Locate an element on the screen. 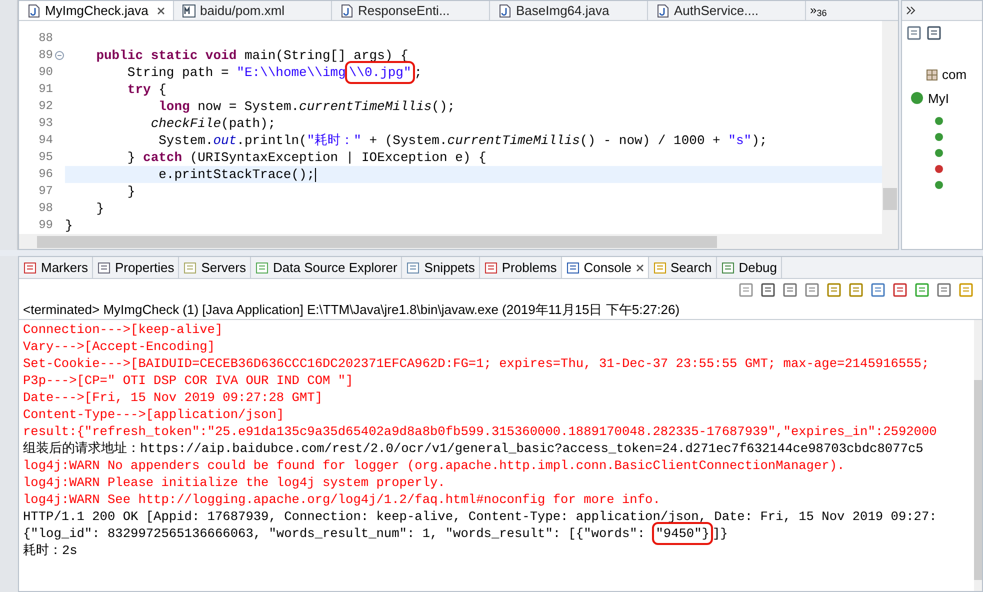 The width and height of the screenshot is (983, 592). line-number: 99 is located at coordinates (45, 225).